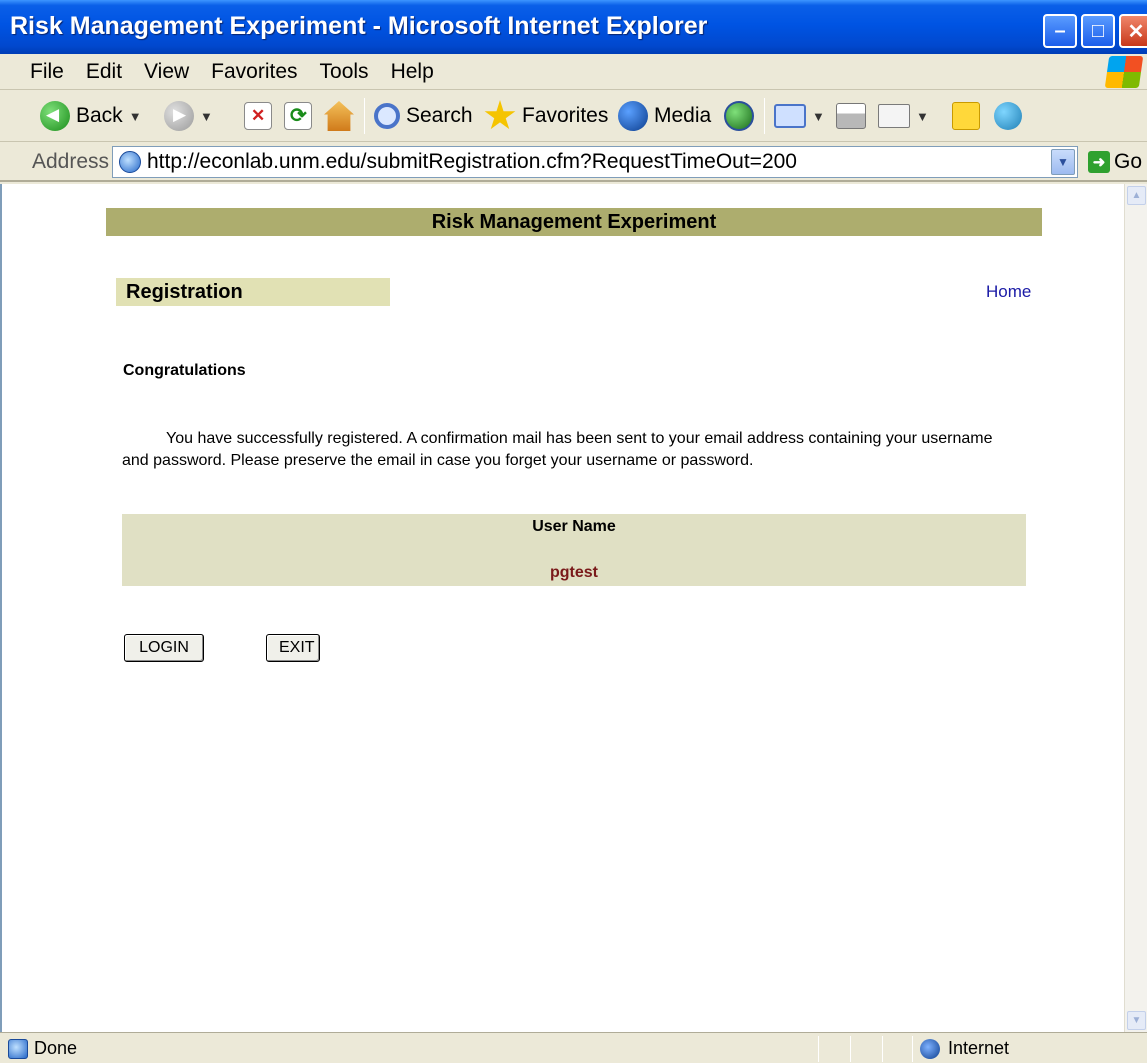 This screenshot has width=1147, height=1063. I want to click on favorites-label: Favorites, so click(565, 115).